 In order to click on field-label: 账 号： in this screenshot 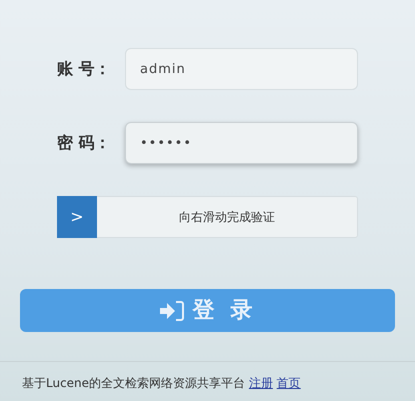, I will do `click(84, 69)`.